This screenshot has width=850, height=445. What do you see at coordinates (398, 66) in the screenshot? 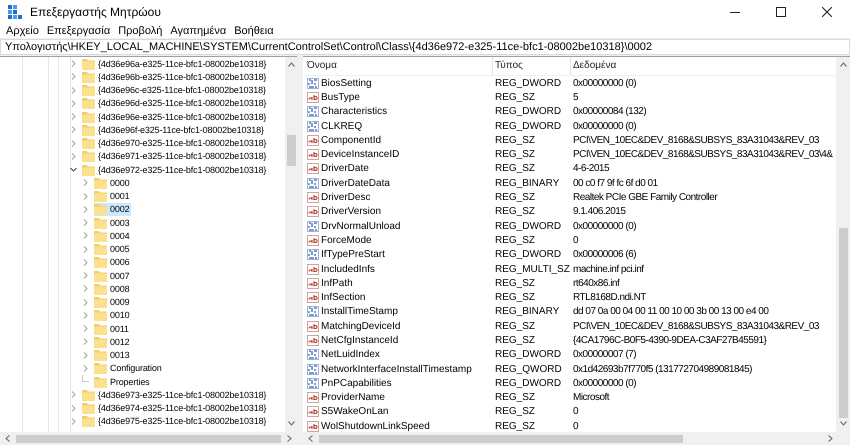
I see `column-header: Όνομα` at bounding box center [398, 66].